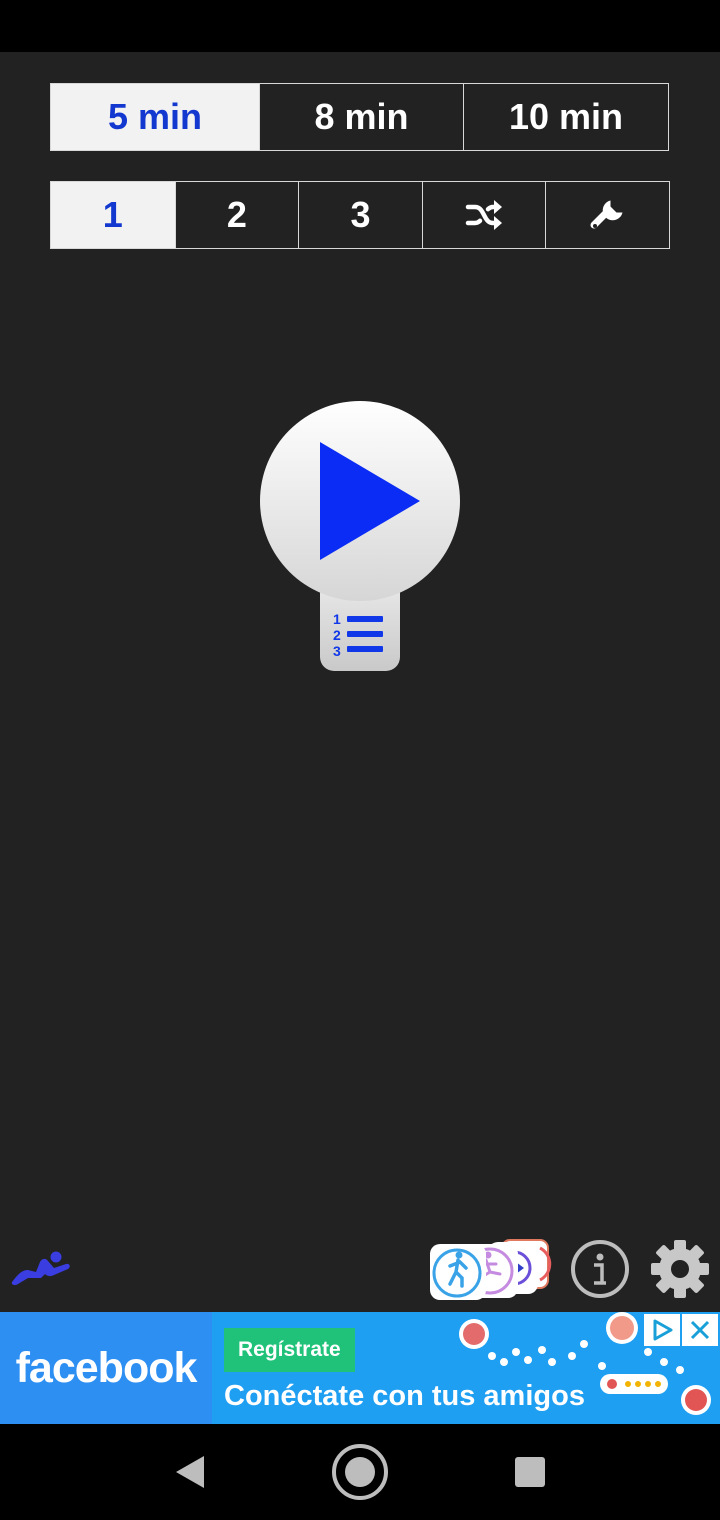  I want to click on svg-text: 2, so click(337, 635).